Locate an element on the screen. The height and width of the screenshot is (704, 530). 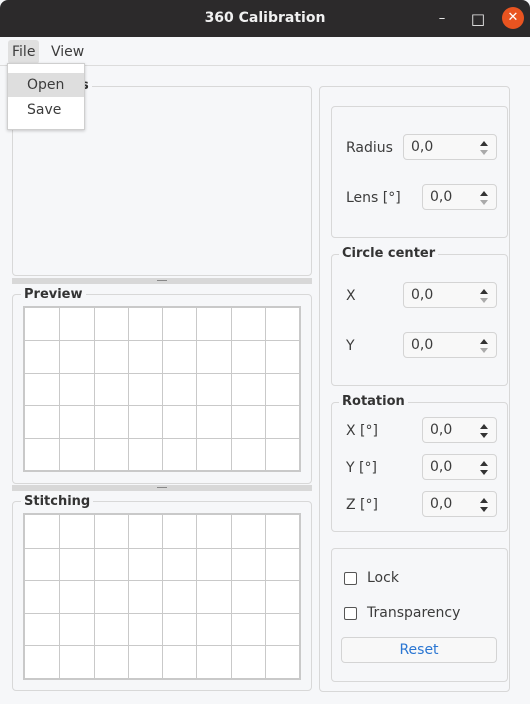
menu-item-open: Open is located at coordinates (46, 85).